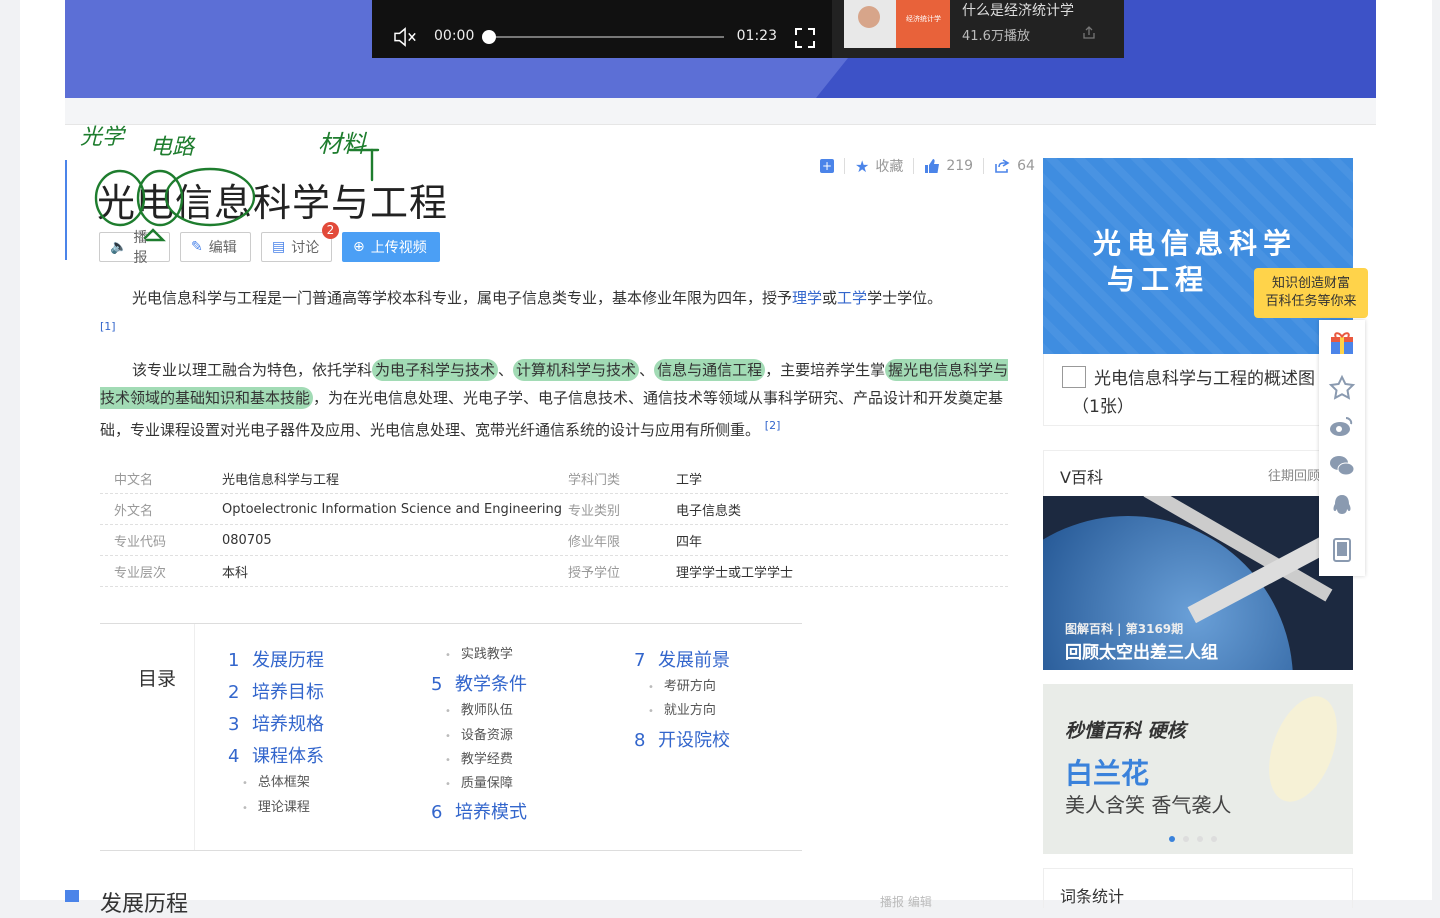 This screenshot has width=1440, height=918. What do you see at coordinates (1074, 377) in the screenshot?
I see `album-icon` at bounding box center [1074, 377].